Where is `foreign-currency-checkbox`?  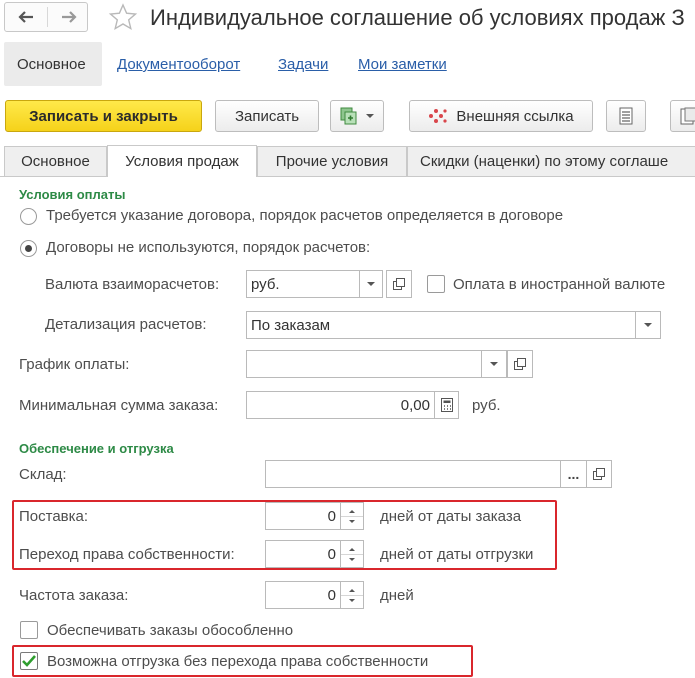 foreign-currency-checkbox is located at coordinates (436, 284).